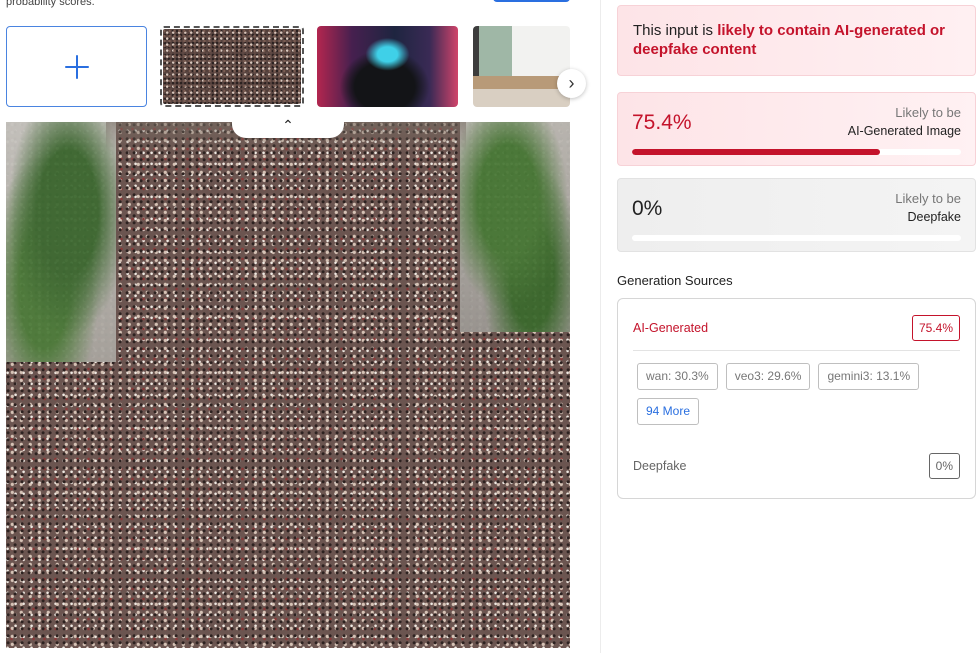 The width and height of the screenshot is (977, 653). What do you see at coordinates (660, 466) in the screenshot?
I see `deepfake-title: Deepfake` at bounding box center [660, 466].